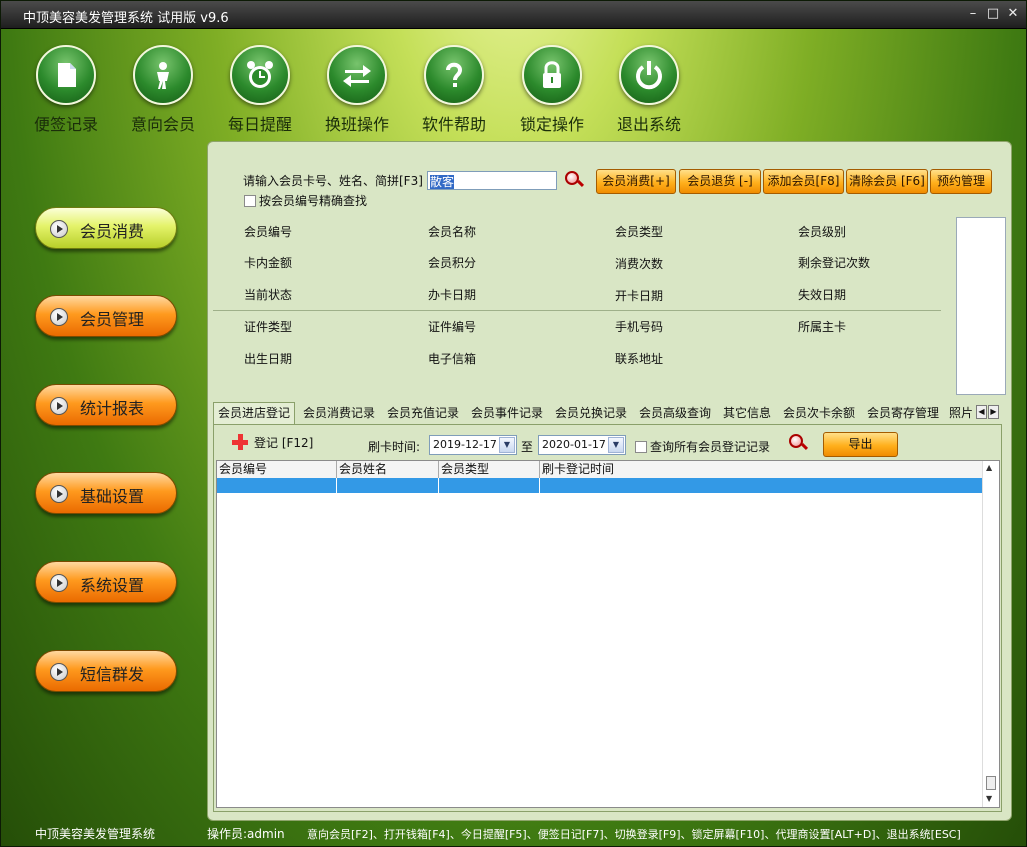 The image size is (1027, 847). I want to click on toolbar-label: 意向会员, so click(162, 124).